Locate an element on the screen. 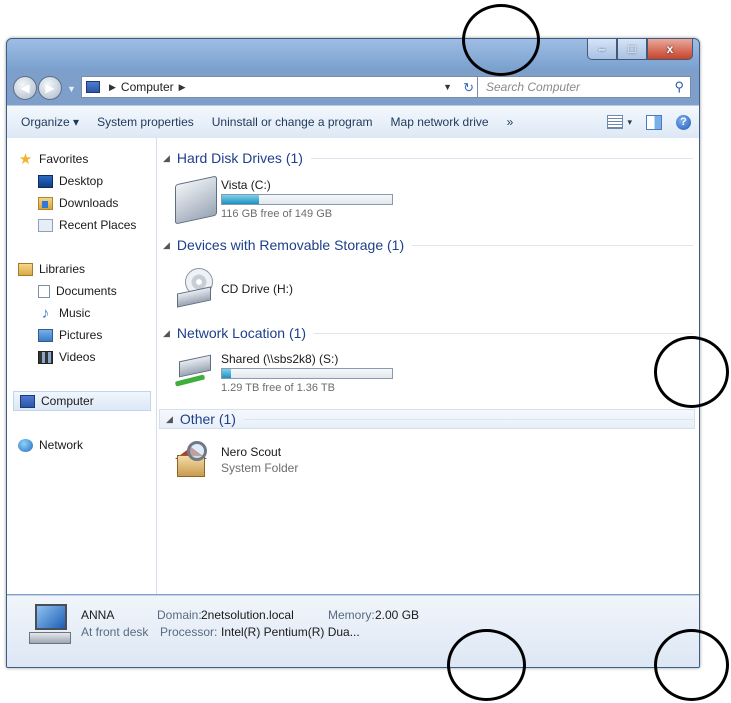 The image size is (731, 703). address-bar: ▶ Computer ▶ ▼ ↻ is located at coordinates (289, 87).